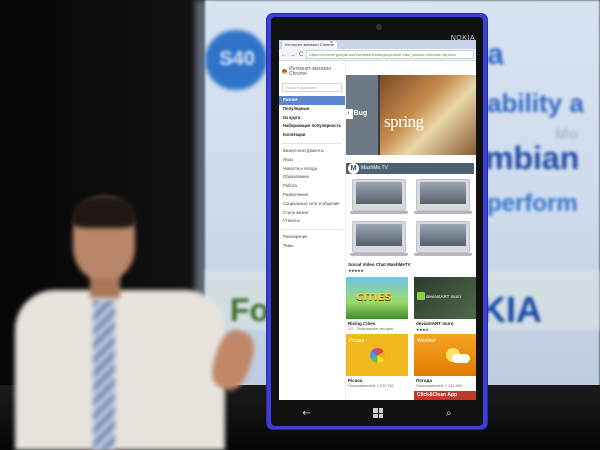  I want to click on category-item: Образование, so click(312, 177).